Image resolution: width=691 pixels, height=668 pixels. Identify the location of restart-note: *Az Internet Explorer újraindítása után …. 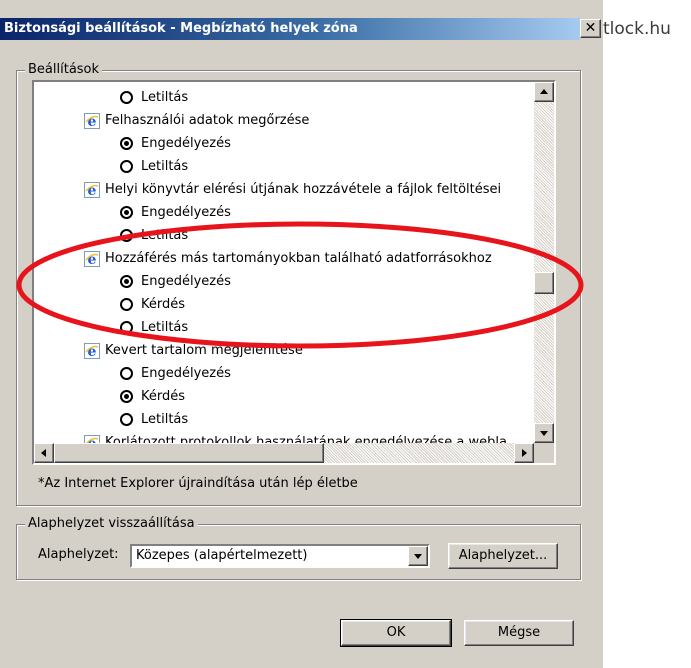
(198, 483).